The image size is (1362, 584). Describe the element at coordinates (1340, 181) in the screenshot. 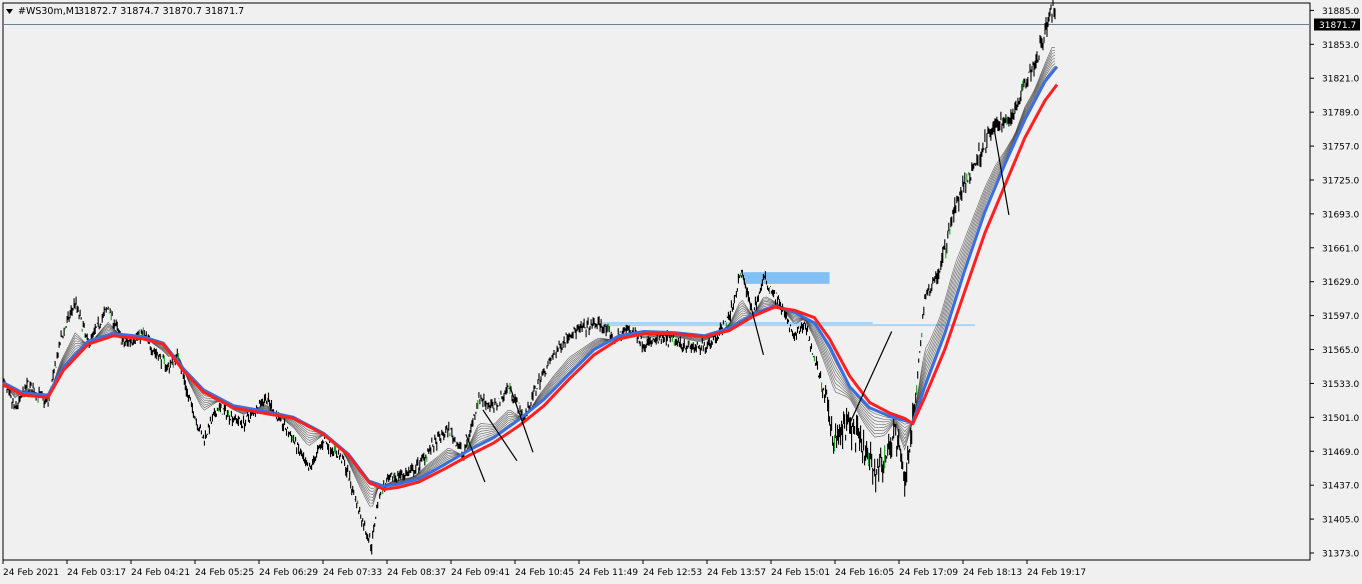

I see `y-tick-label-5: 31725.0` at that location.